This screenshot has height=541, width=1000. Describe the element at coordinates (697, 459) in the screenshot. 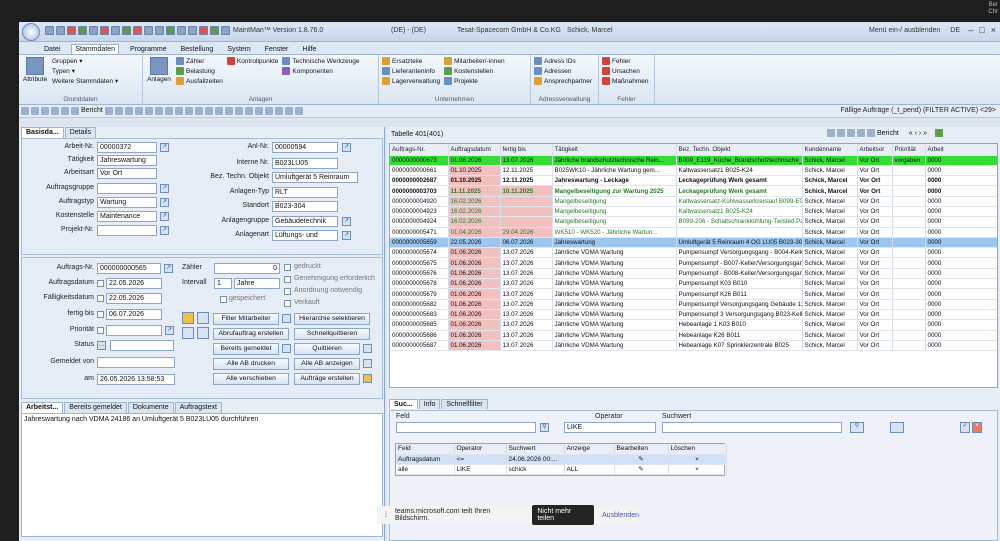

I see `delete-row-icon: ×` at that location.